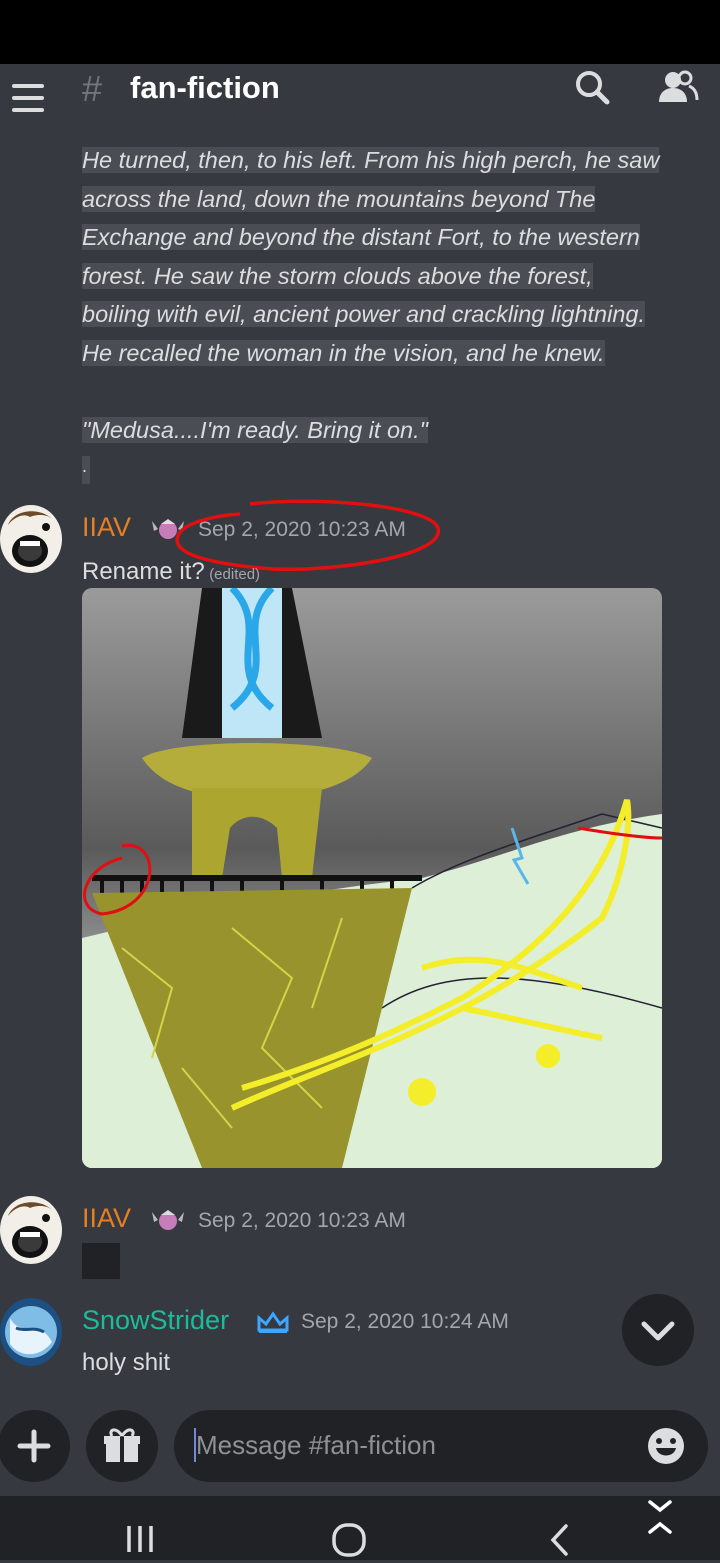 This screenshot has width=720, height=1563. What do you see at coordinates (168, 1222) in the screenshot?
I see `role-badge-icon` at bounding box center [168, 1222].